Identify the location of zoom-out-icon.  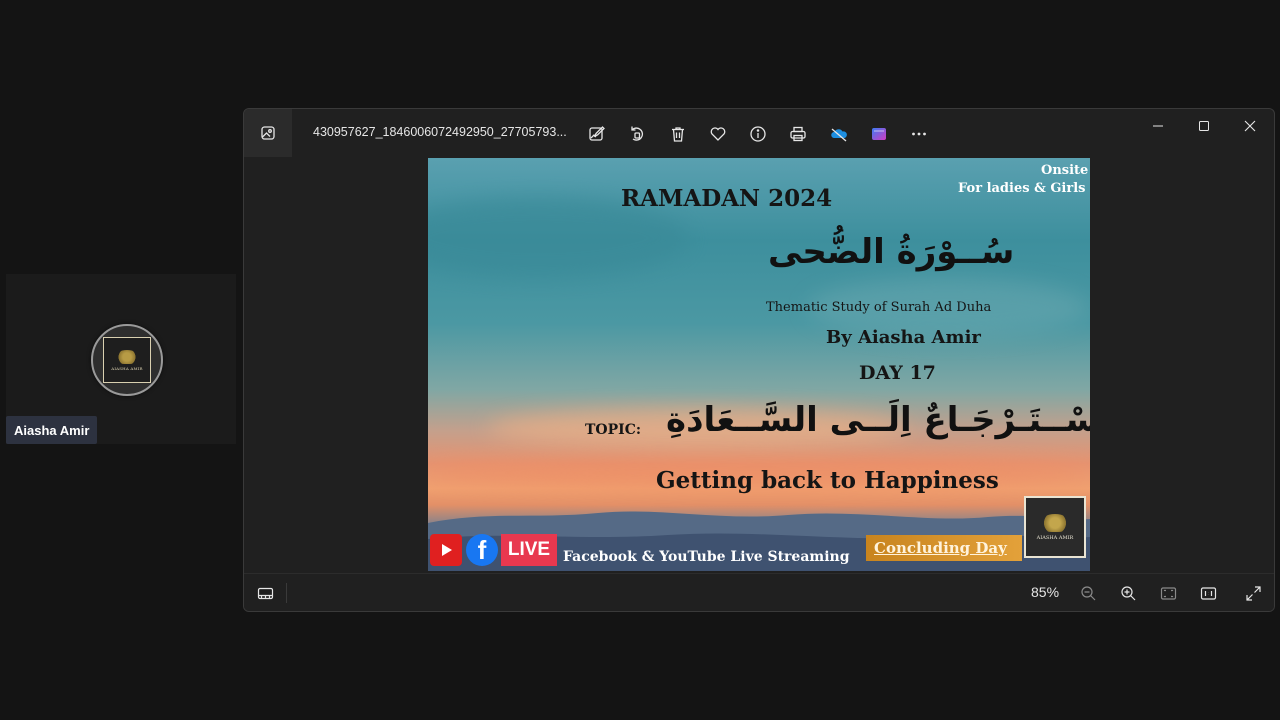
(1088, 593).